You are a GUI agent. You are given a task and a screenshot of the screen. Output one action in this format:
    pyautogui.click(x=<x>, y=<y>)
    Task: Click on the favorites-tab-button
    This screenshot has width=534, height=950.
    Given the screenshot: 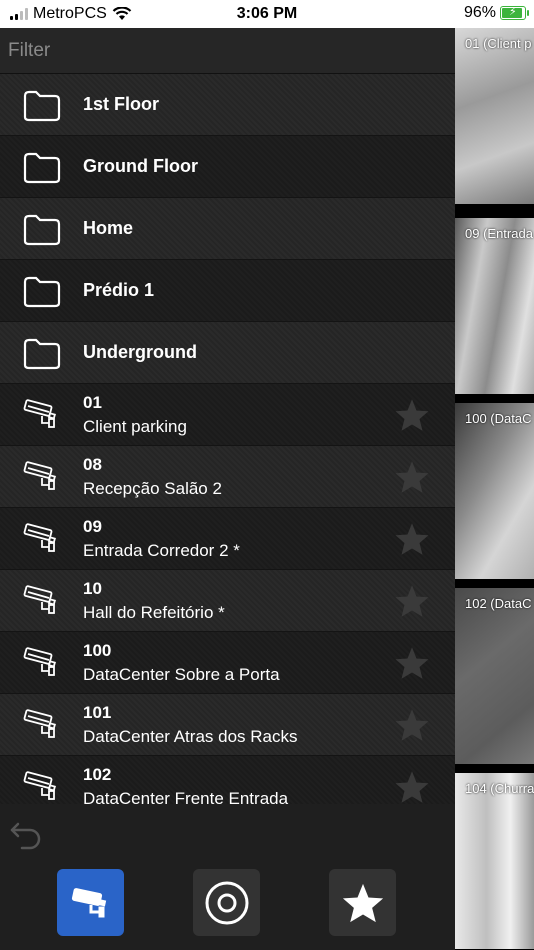 What is the action you would take?
    pyautogui.click(x=362, y=902)
    